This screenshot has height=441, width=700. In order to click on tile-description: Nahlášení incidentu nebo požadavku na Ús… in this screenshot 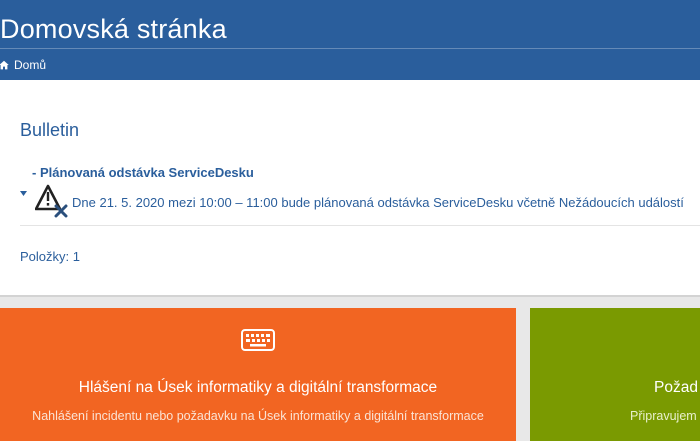, I will do `click(258, 416)`.